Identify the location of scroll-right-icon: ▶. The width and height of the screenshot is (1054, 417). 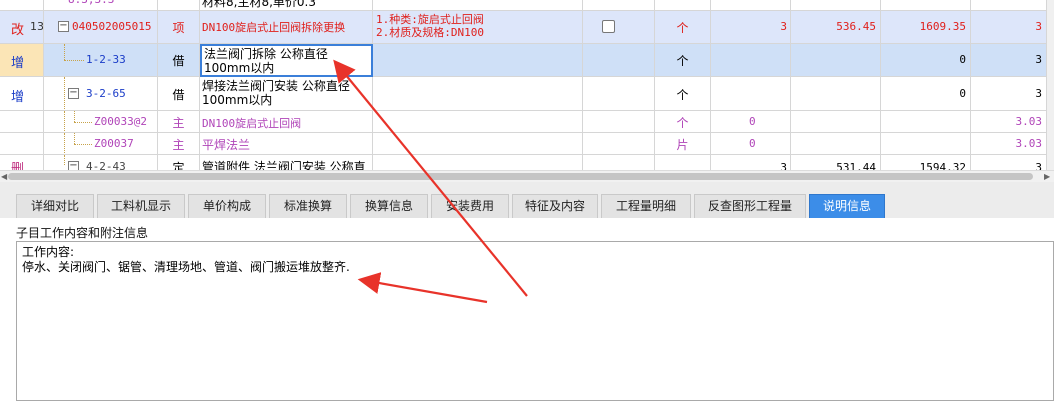
(1047, 176).